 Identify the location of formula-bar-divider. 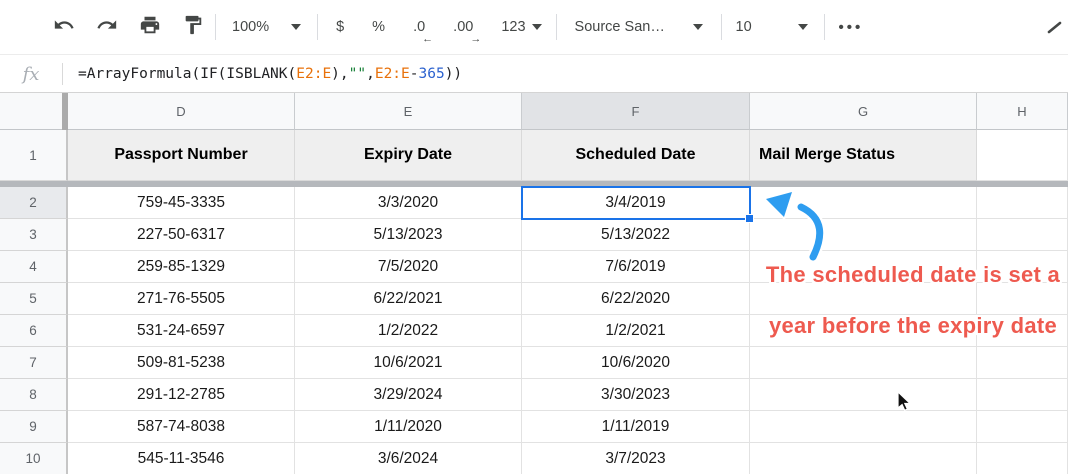
(62, 74).